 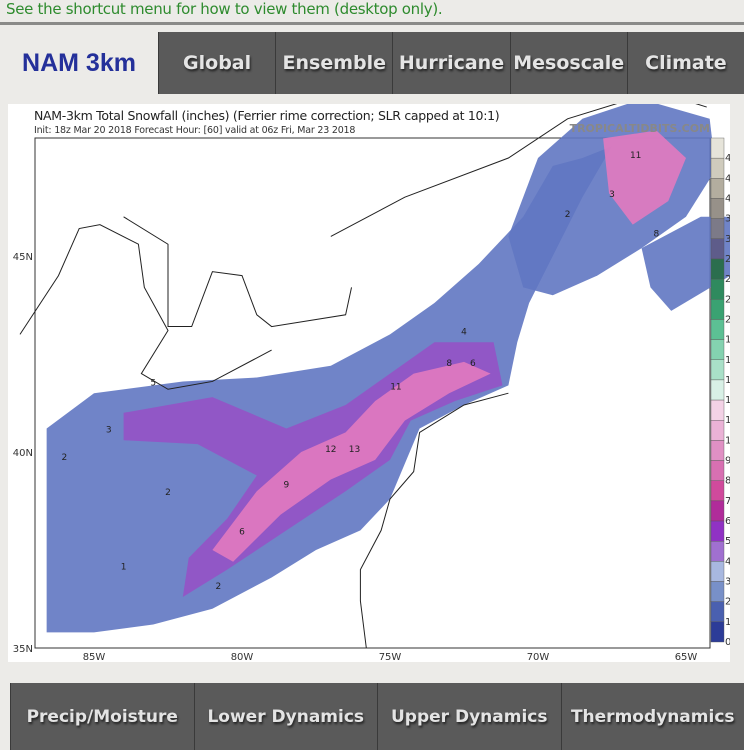 What do you see at coordinates (686, 657) in the screenshot?
I see `lon-tick-label: 65W` at bounding box center [686, 657].